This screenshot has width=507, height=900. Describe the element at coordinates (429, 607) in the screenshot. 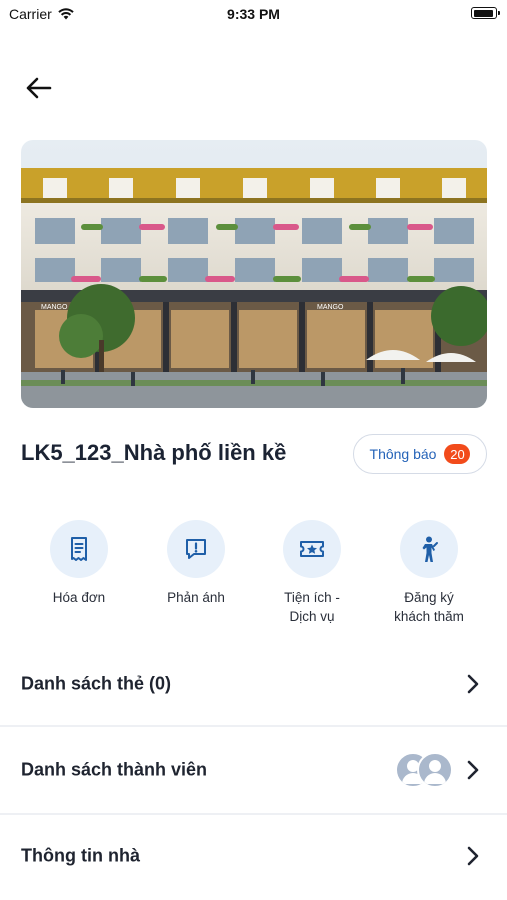

I see `visitor-registration-label: Đăng ký khách thăm` at that location.